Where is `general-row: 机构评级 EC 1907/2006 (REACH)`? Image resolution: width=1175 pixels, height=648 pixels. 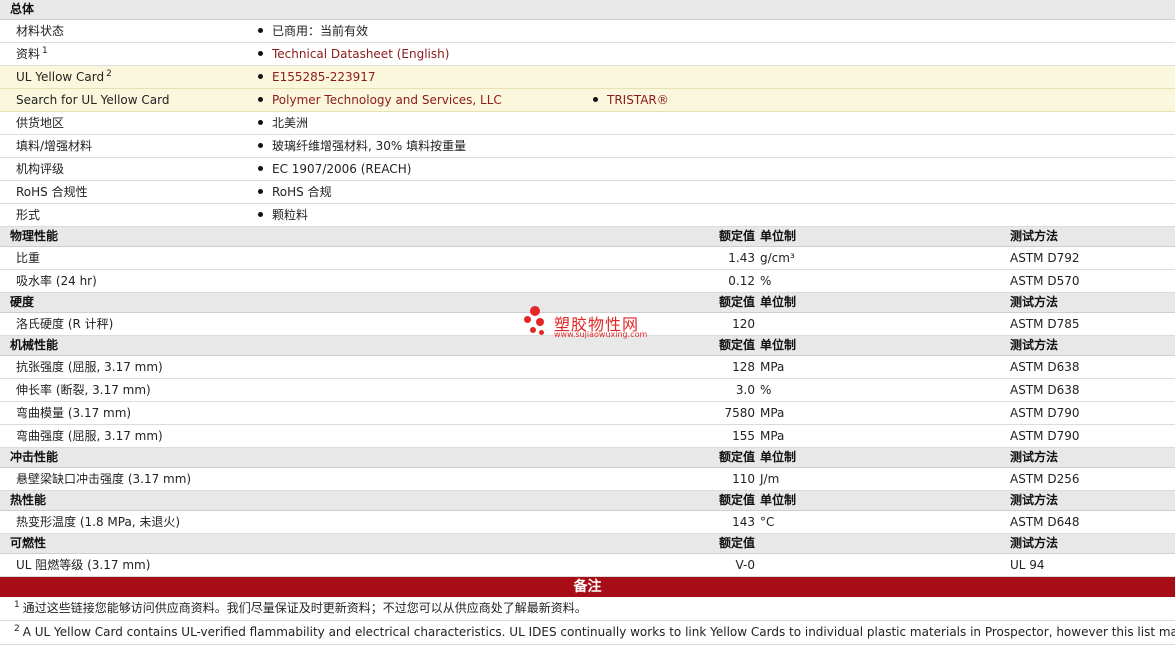 general-row: 机构评级 EC 1907/2006 (REACH) is located at coordinates (587, 169).